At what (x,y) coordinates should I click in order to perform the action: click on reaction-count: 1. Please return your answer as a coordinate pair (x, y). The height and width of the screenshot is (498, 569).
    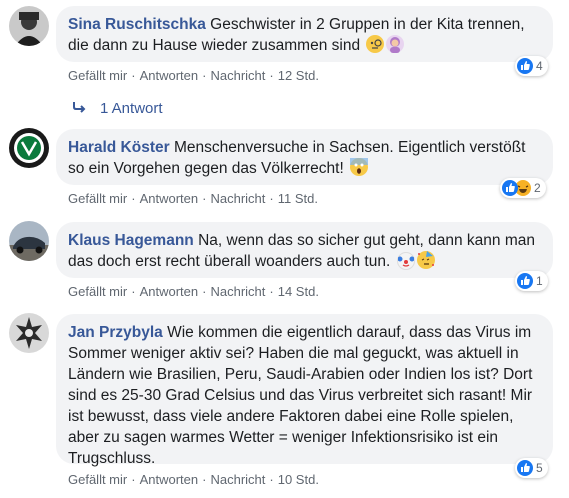
    Looking at the image, I should click on (539, 281).